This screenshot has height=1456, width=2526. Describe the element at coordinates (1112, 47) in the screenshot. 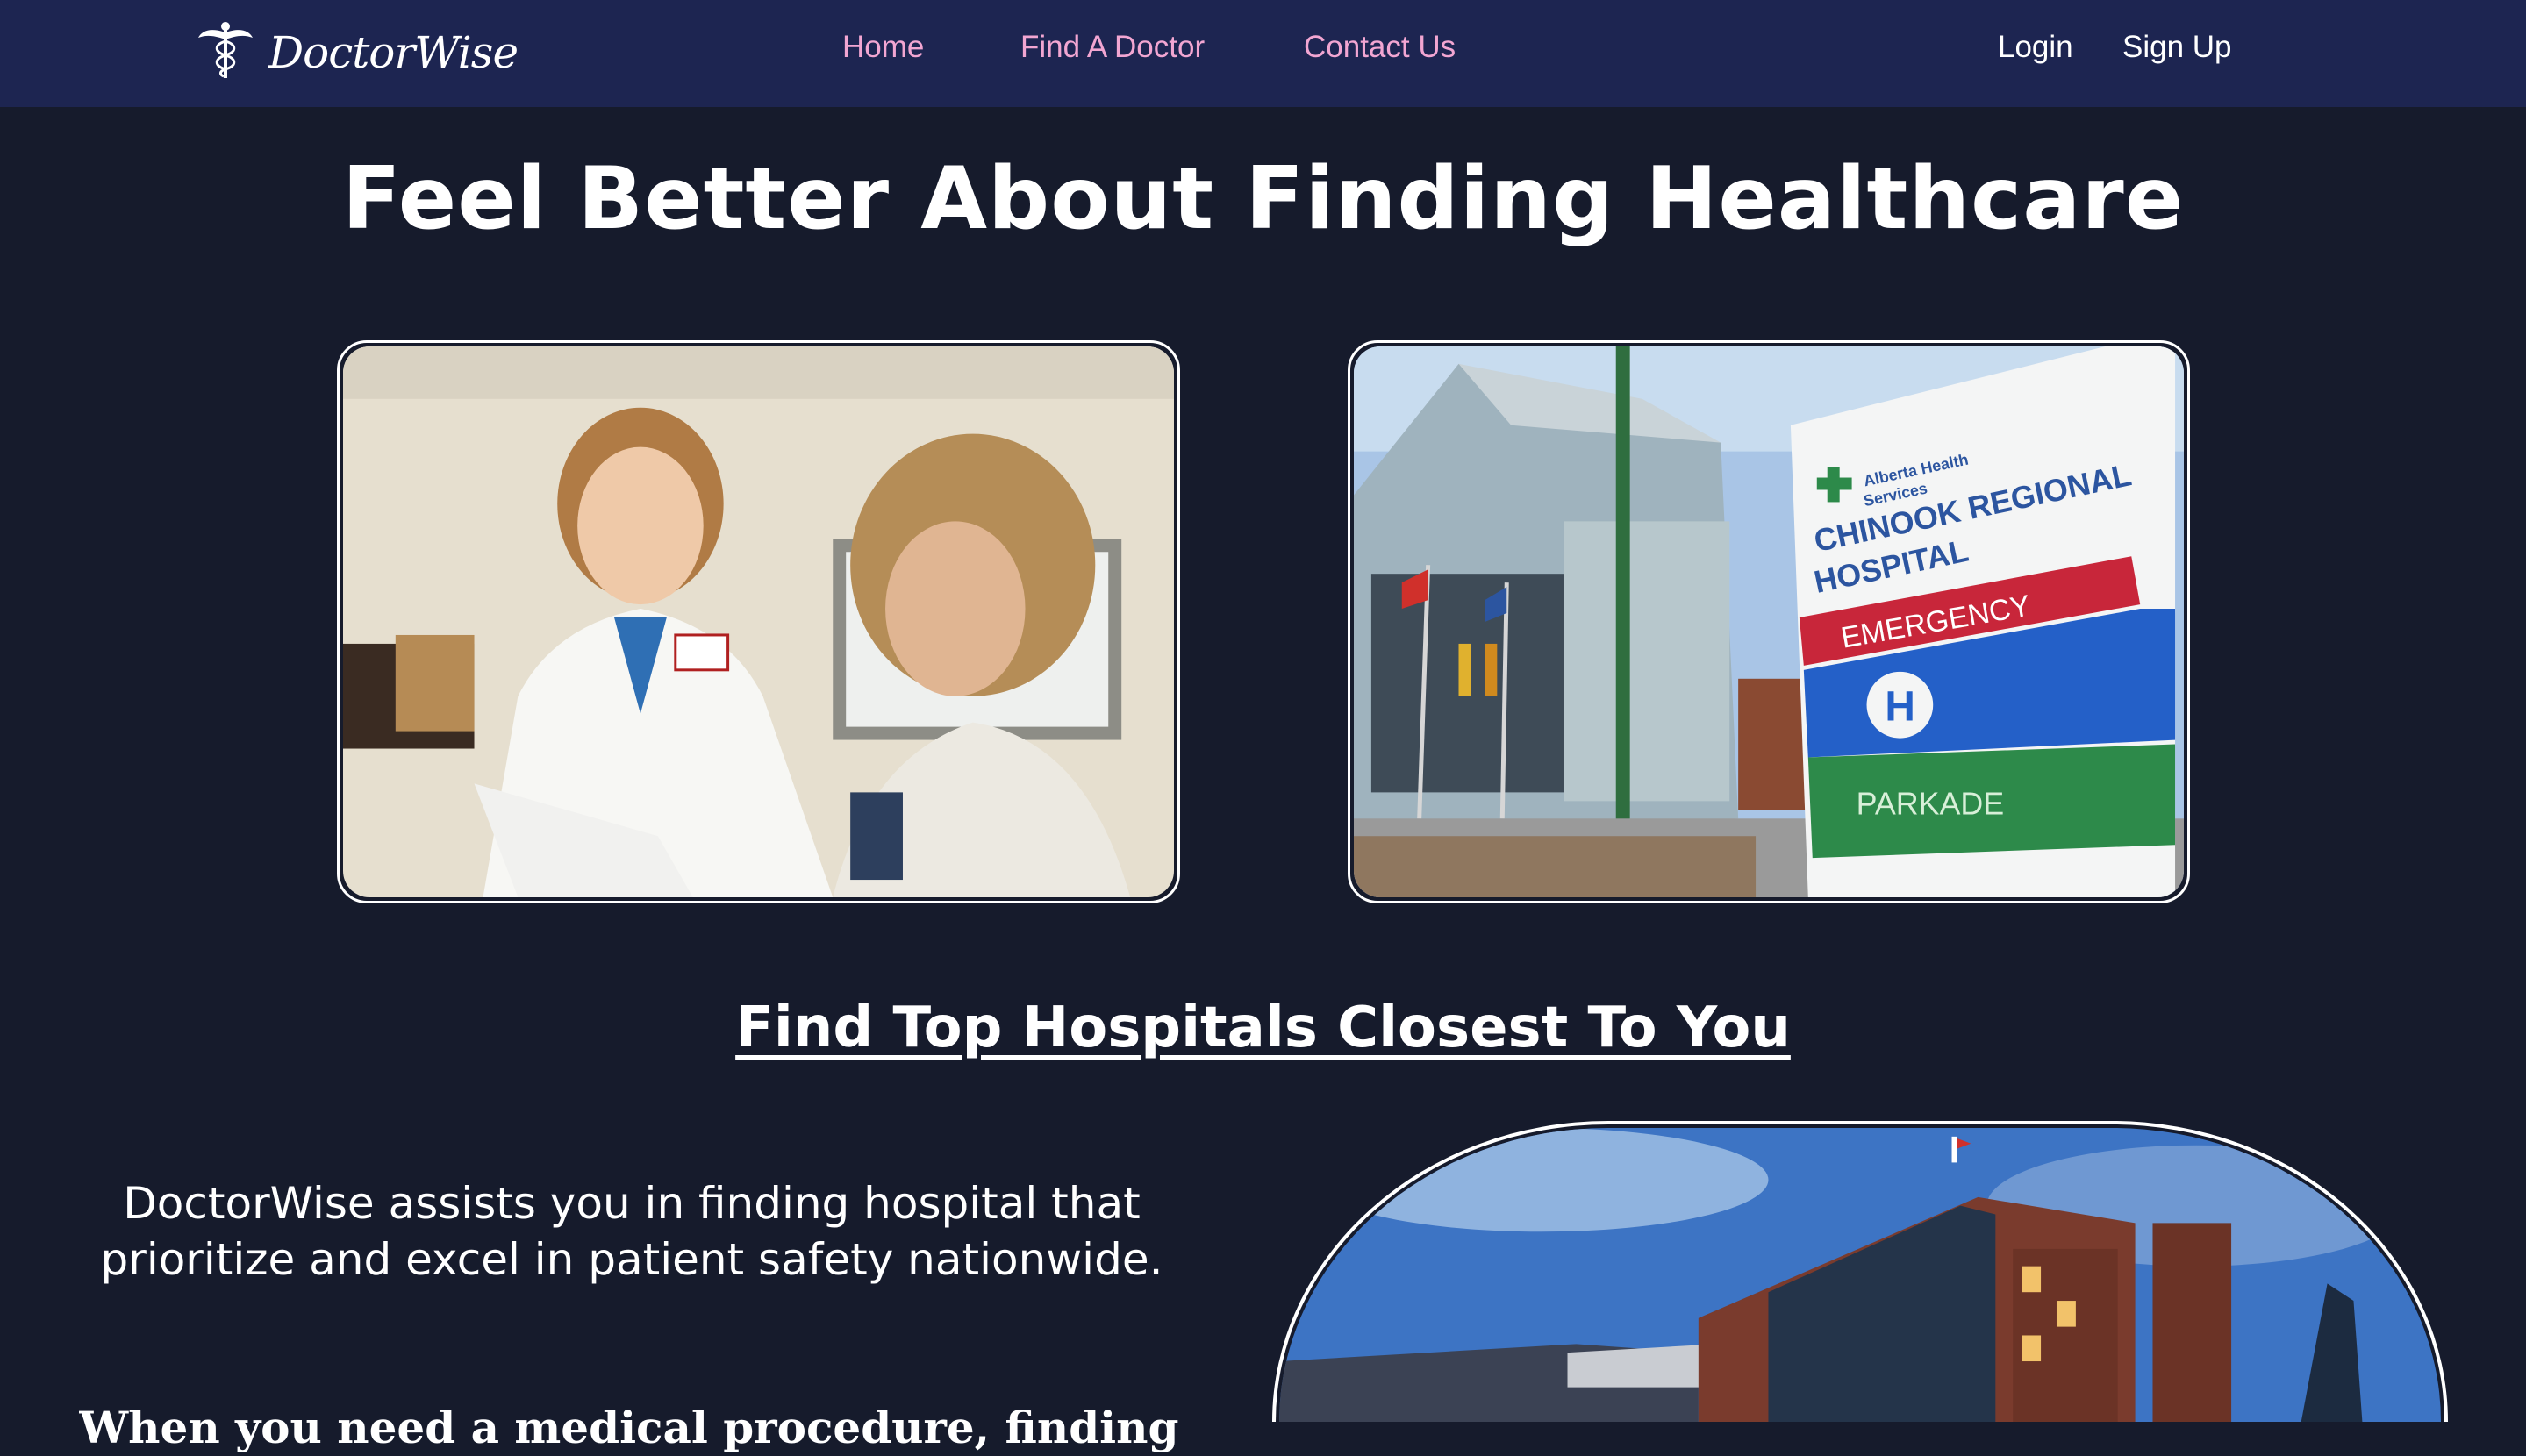

I see `nav-find-doctor-link: Find A Doctor` at that location.